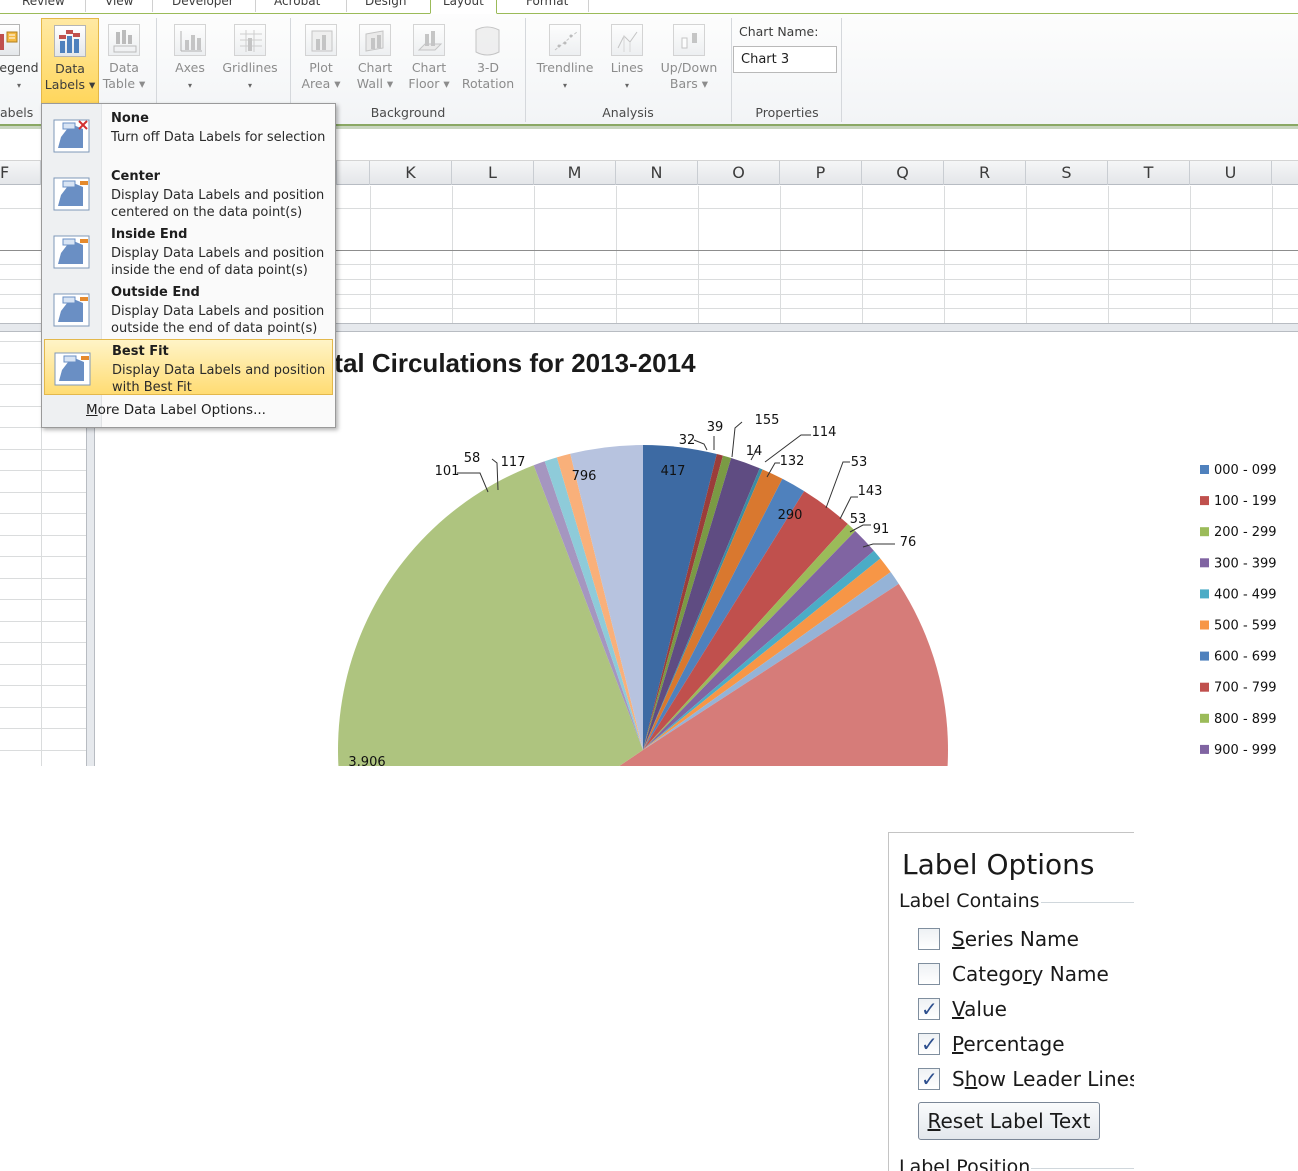 The image size is (1298, 1171). I want to click on checkbox-label: Category Name, so click(1030, 974).